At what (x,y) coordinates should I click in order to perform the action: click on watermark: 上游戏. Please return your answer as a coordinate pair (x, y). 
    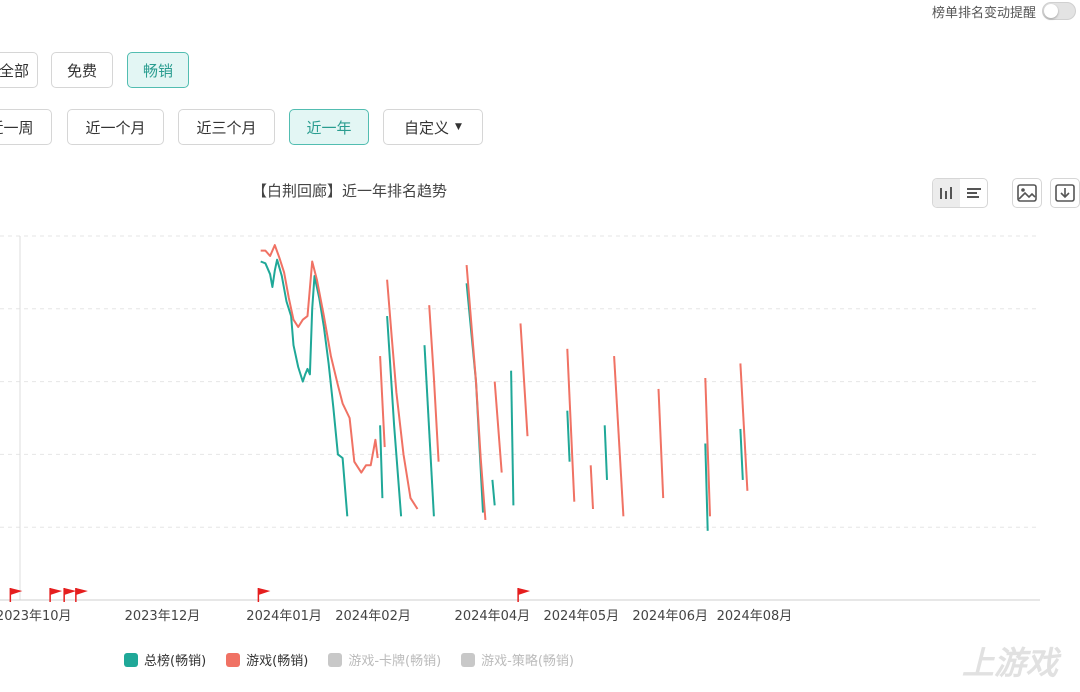
    Looking at the image, I should click on (1009, 663).